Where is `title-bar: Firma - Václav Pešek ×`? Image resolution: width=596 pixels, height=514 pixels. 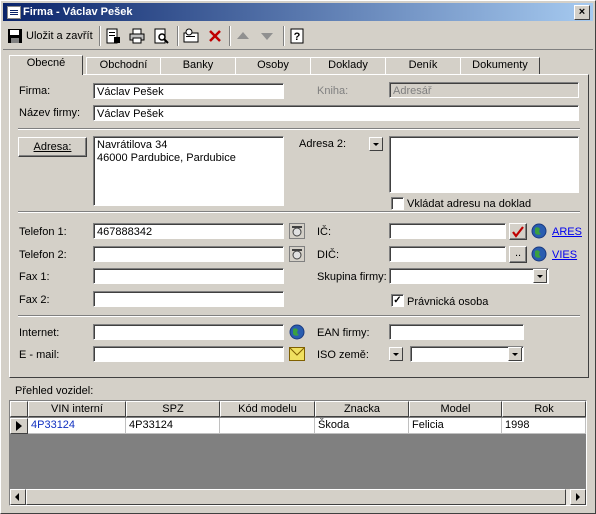
title-bar: Firma - Václav Pešek × is located at coordinates (298, 12).